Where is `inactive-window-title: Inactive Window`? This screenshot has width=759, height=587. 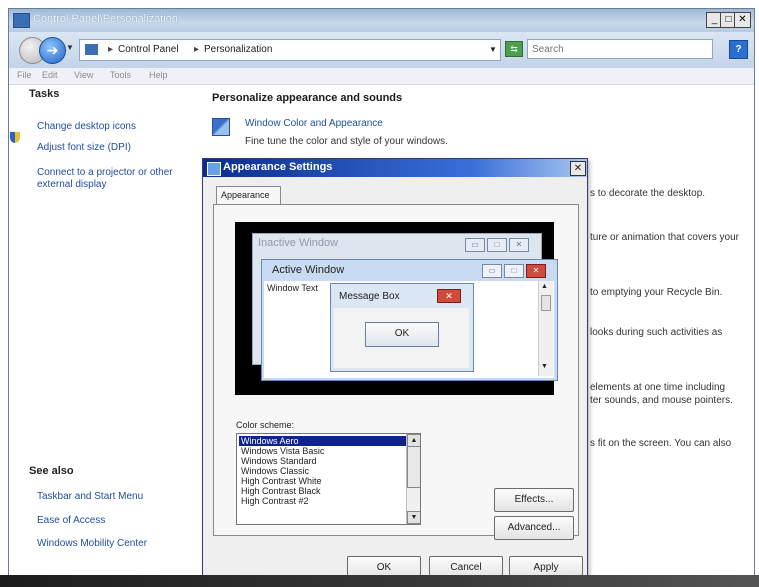 inactive-window-title: Inactive Window is located at coordinates (298, 243).